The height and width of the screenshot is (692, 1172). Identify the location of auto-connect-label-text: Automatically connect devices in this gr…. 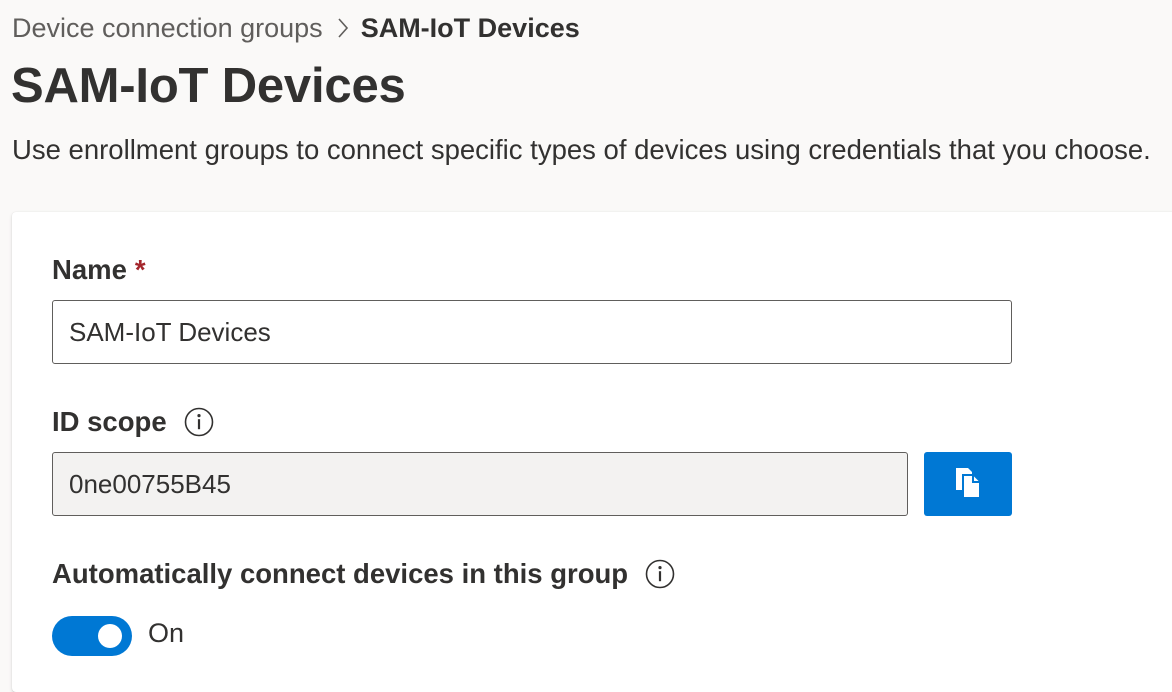
(340, 573).